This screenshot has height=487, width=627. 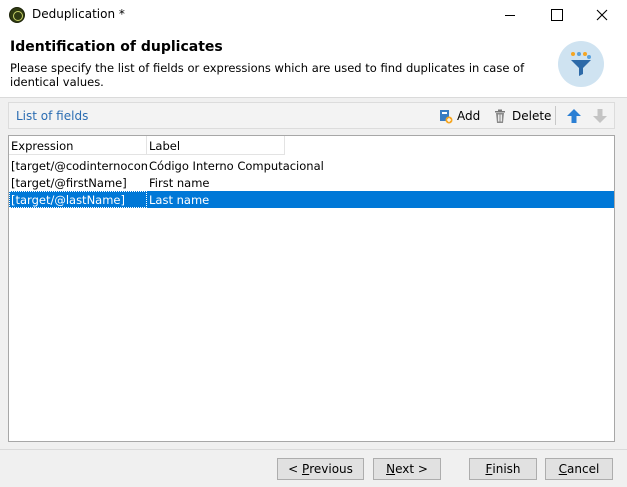 What do you see at coordinates (489, 469) in the screenshot?
I see `finish-accel: F` at bounding box center [489, 469].